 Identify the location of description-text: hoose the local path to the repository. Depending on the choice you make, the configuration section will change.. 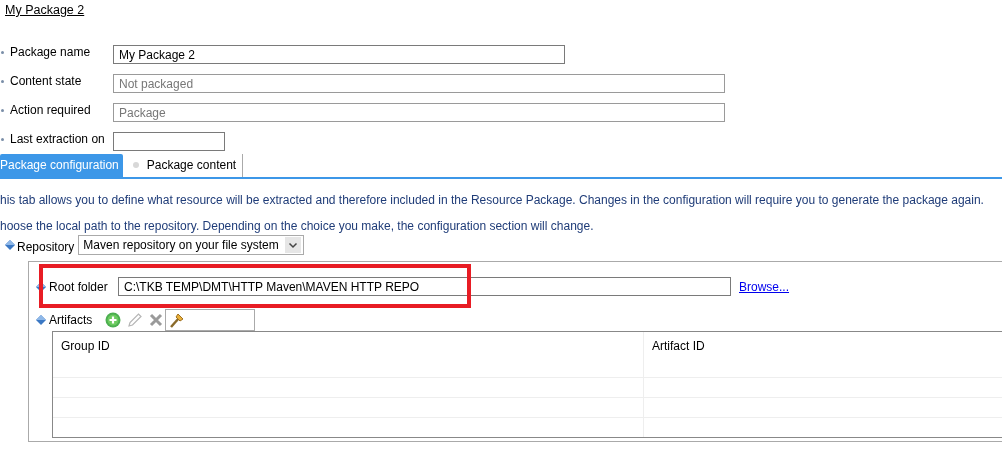
(297, 226).